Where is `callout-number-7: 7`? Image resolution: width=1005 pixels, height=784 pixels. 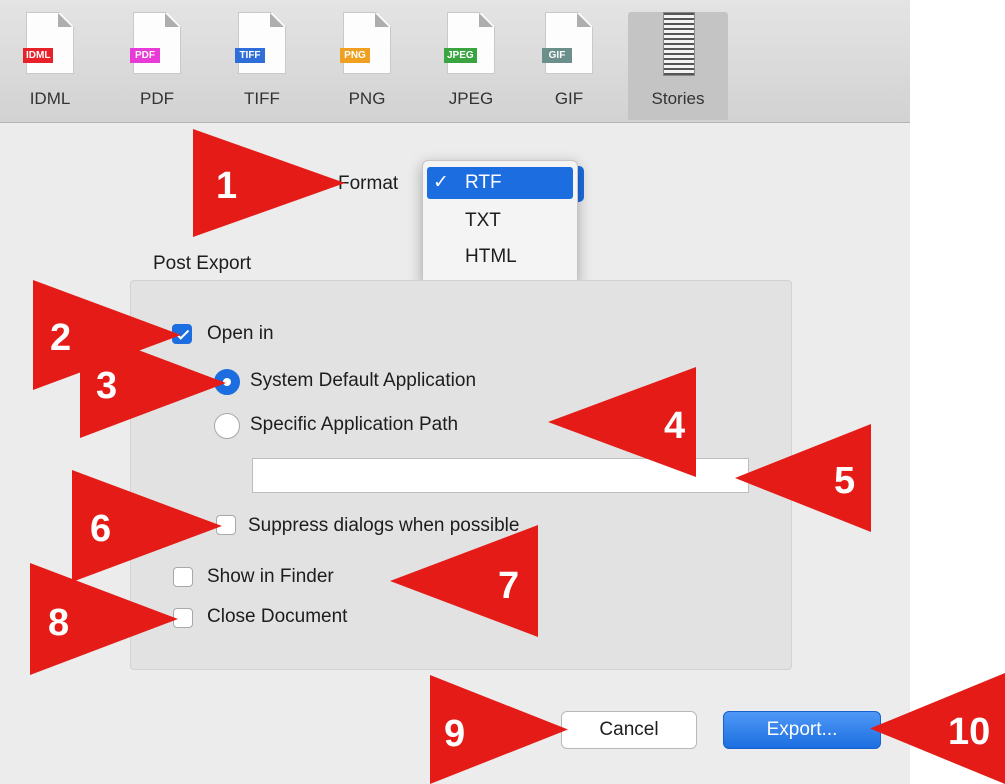 callout-number-7: 7 is located at coordinates (509, 586).